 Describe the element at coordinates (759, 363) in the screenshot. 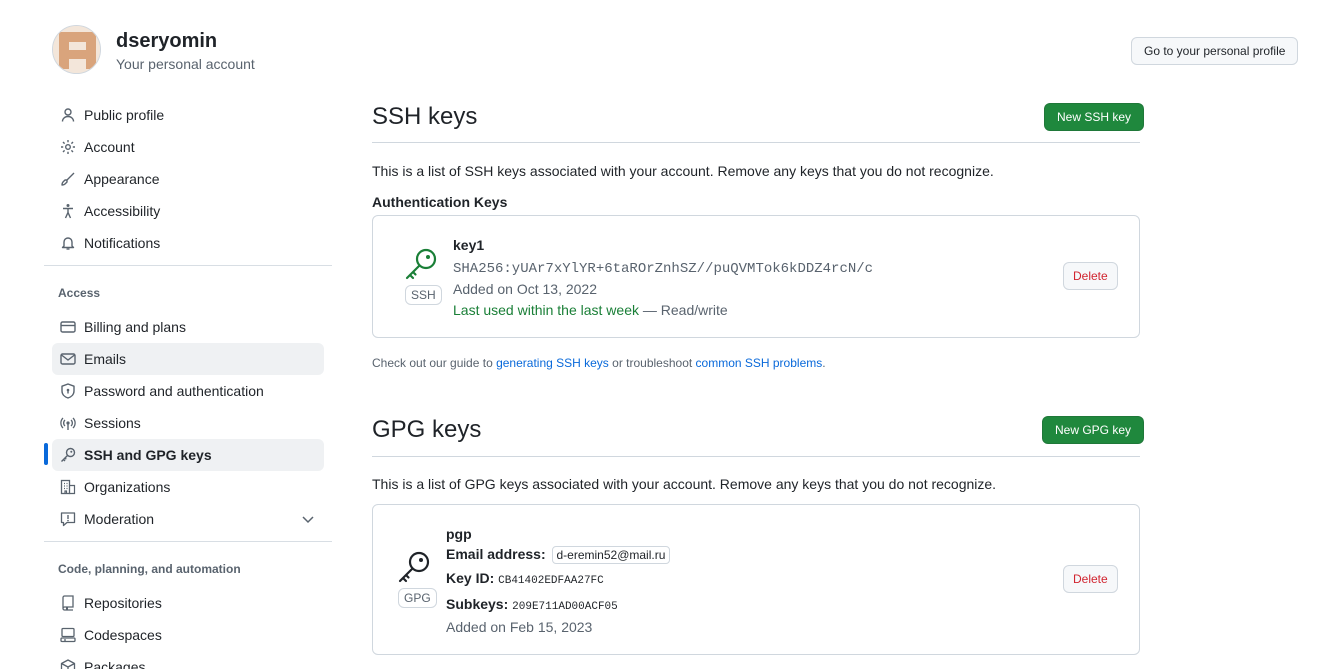

I see `common-ssh-problems-link: common SSH problems` at that location.